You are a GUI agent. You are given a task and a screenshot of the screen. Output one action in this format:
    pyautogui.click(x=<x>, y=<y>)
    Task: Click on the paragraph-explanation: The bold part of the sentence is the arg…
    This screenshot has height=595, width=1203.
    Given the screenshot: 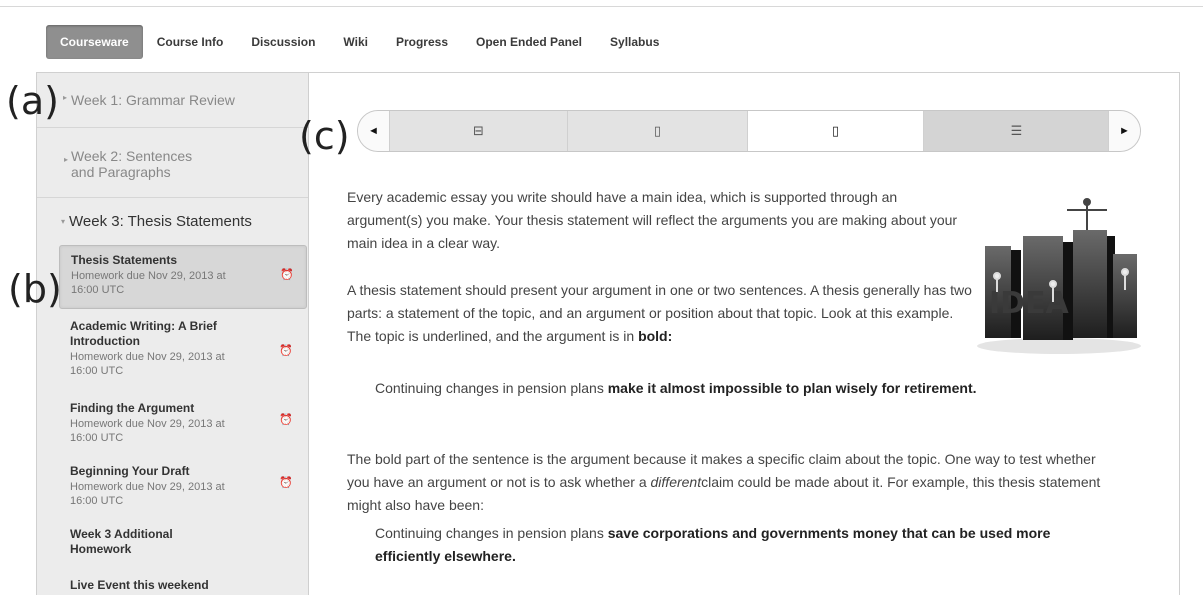 What is the action you would take?
    pyautogui.click(x=724, y=482)
    